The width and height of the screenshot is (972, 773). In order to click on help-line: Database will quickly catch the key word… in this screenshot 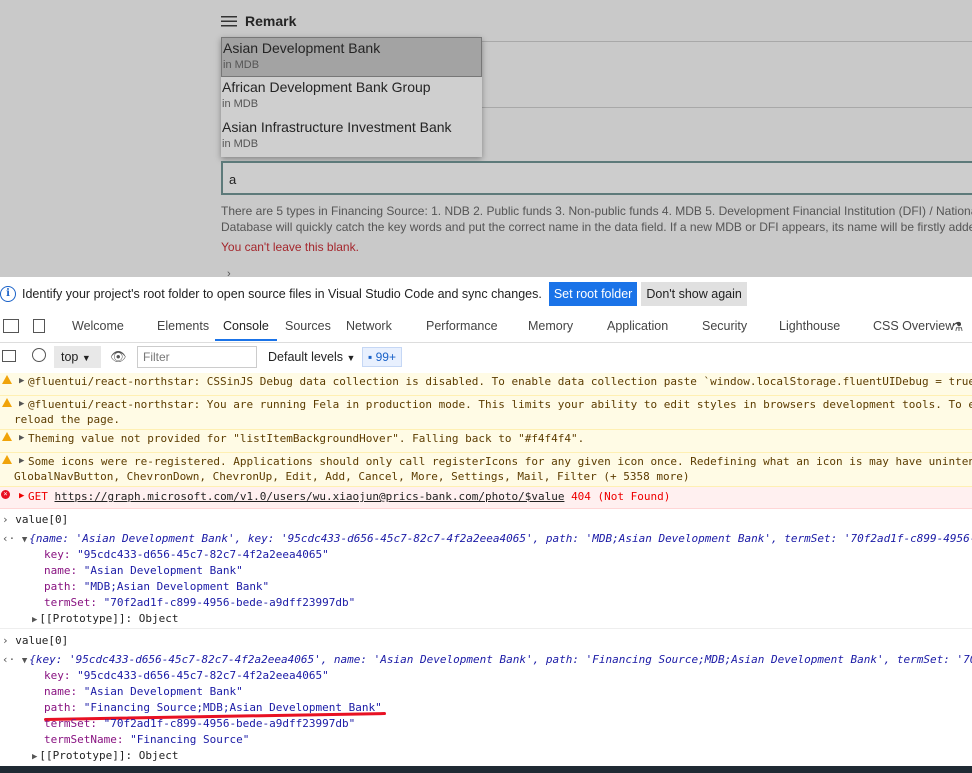, I will do `click(596, 227)`.